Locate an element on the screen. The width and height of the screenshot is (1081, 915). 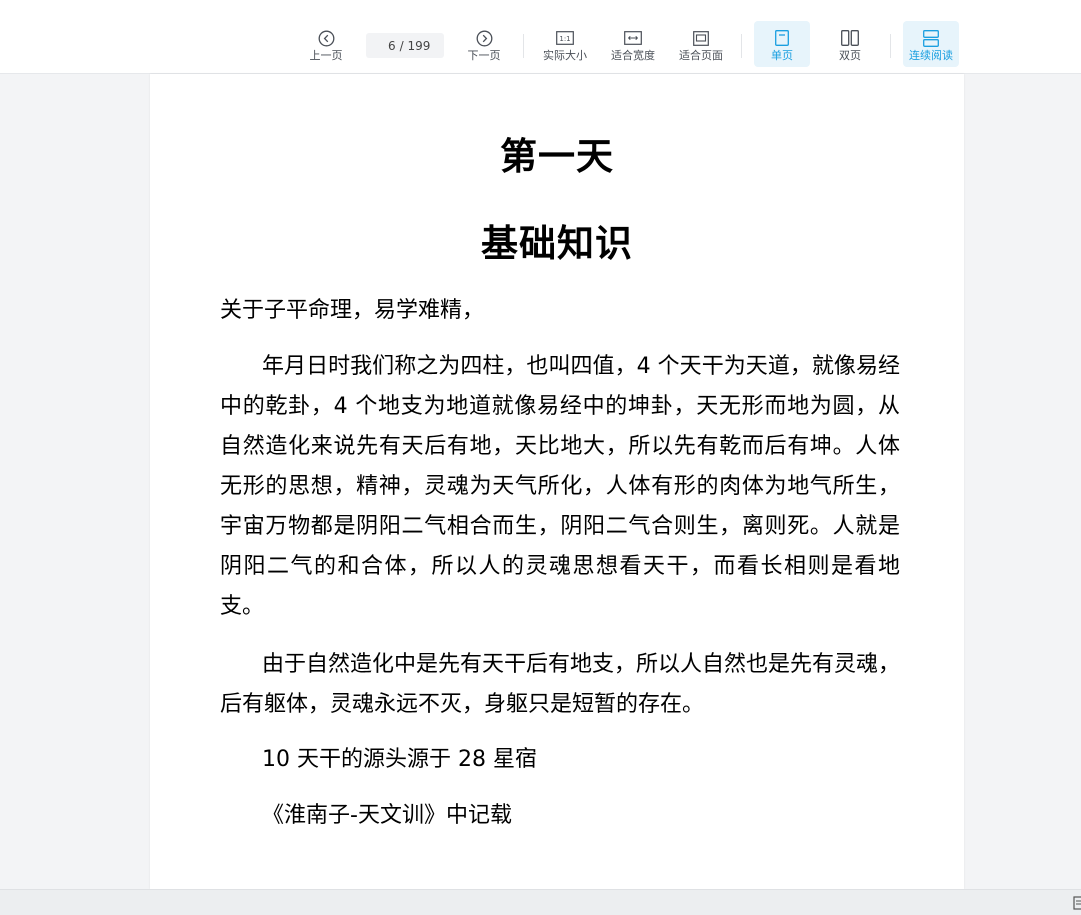
fit-page-label: 适合页面 is located at coordinates (701, 55).